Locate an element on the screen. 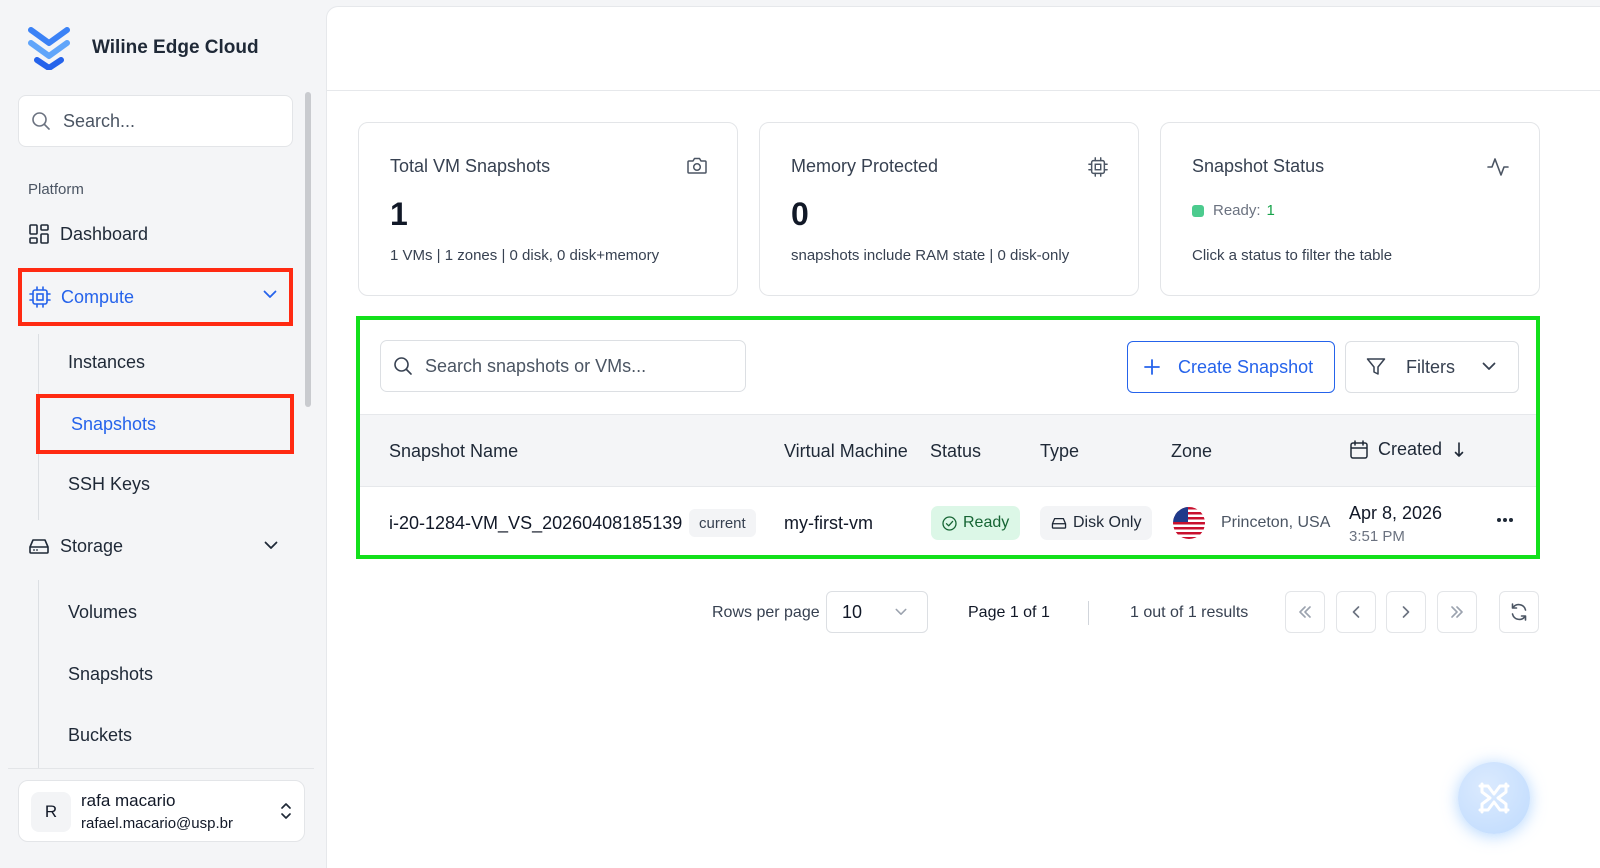 This screenshot has width=1600, height=868. column-header-label: Created is located at coordinates (1410, 449).